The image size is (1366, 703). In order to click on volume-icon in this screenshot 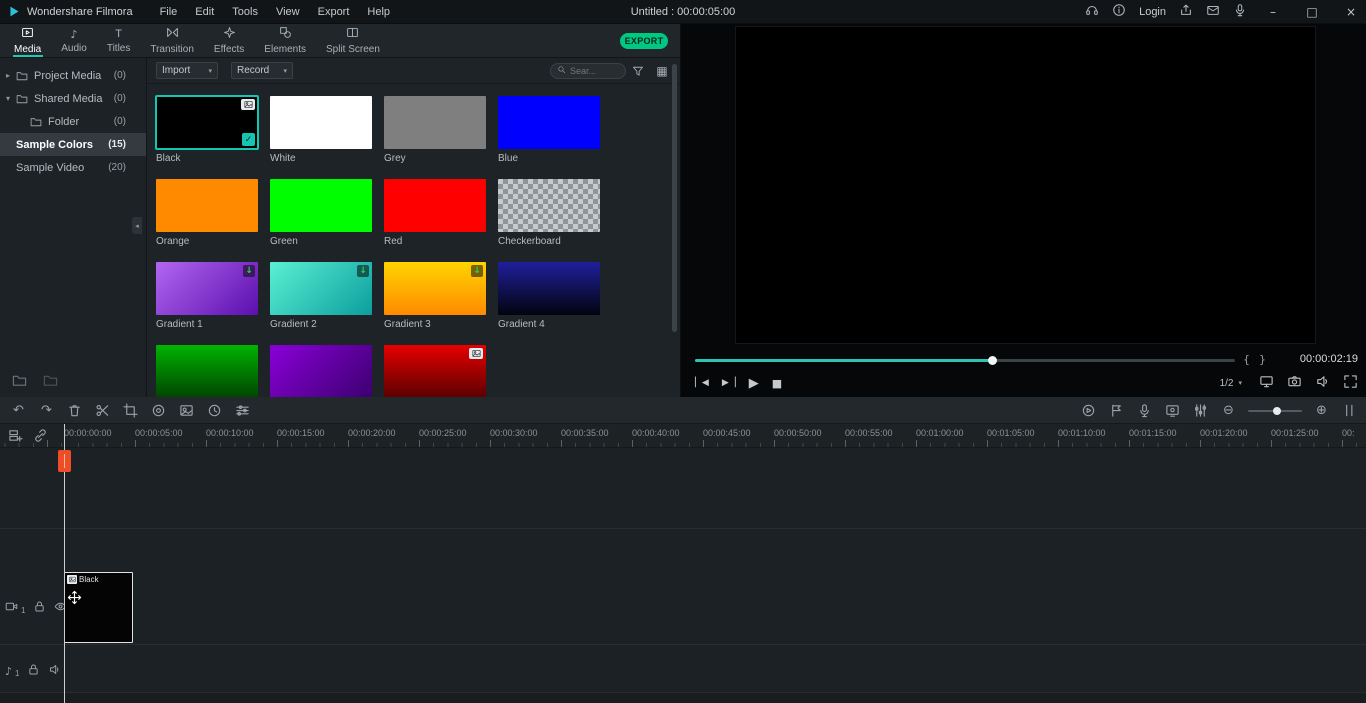, I will do `click(1322, 383)`.